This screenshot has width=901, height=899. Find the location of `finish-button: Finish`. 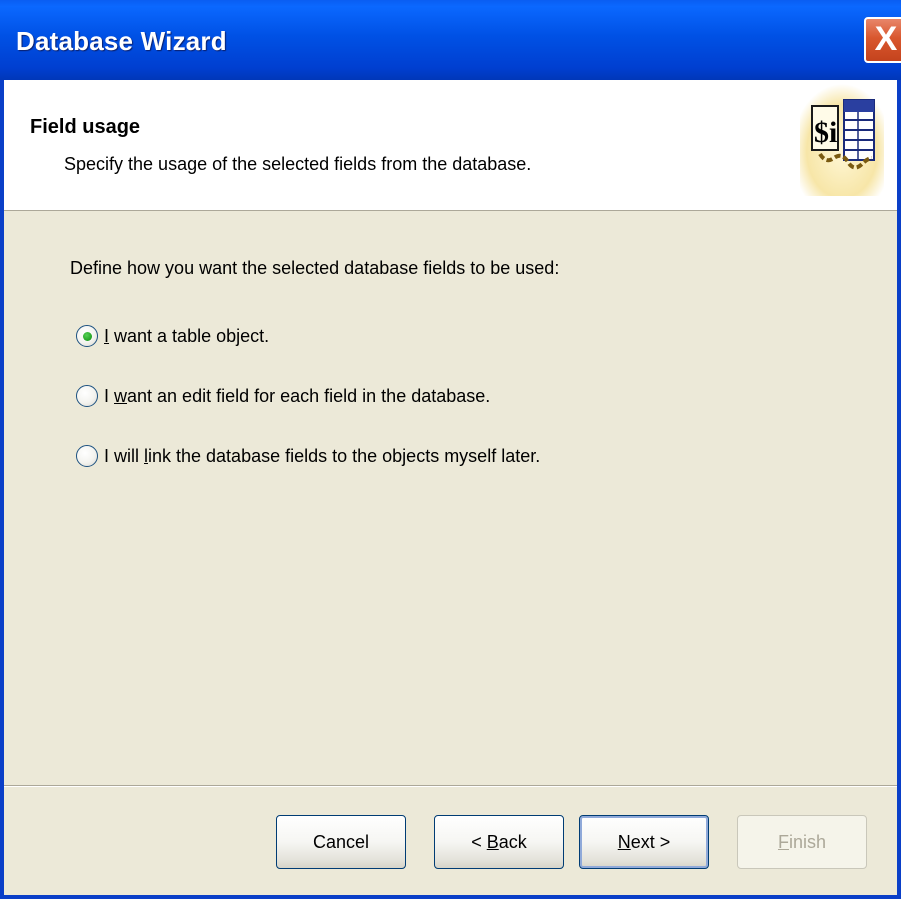

finish-button: Finish is located at coordinates (802, 842).